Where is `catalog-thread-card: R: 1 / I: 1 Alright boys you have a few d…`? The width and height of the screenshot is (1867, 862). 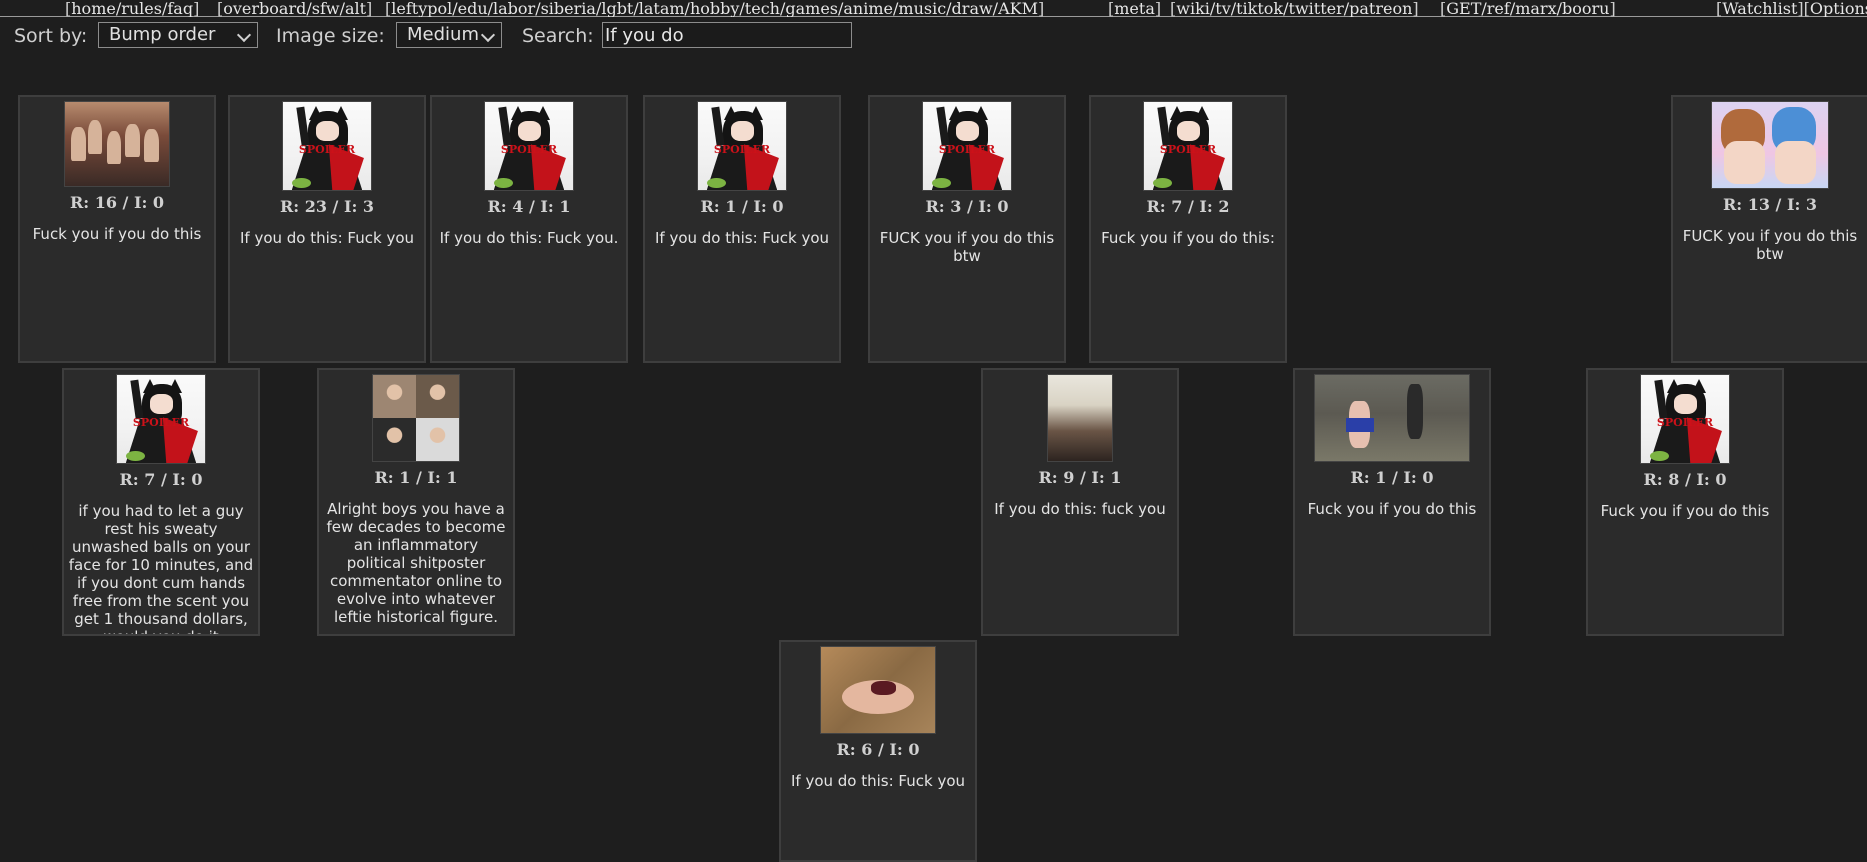 catalog-thread-card: R: 1 / I: 1 Alright boys you have a few d… is located at coordinates (416, 502).